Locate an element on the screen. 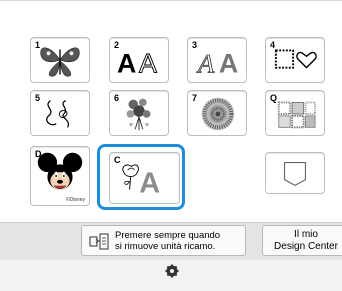 This screenshot has height=291, width=342. medallion-icon is located at coordinates (218, 114).